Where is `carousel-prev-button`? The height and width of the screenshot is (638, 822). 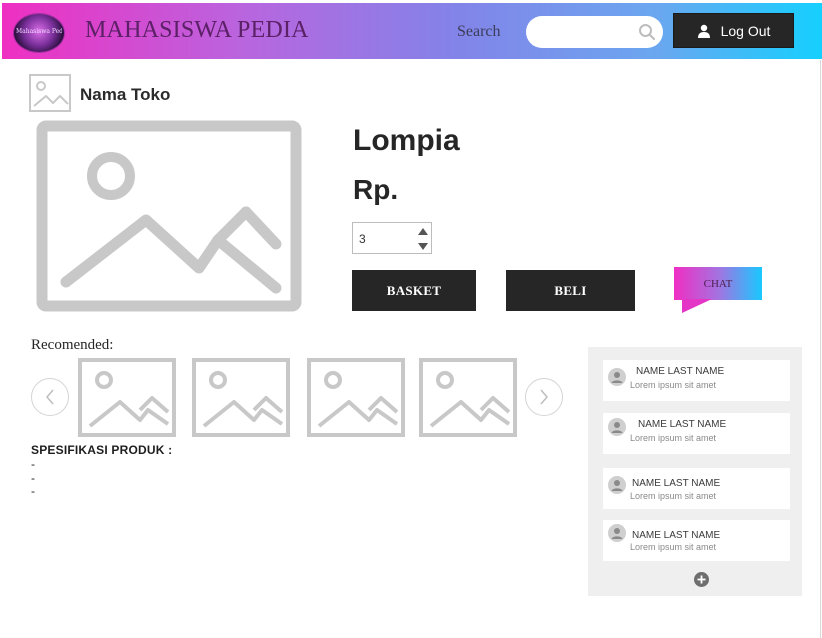
carousel-prev-button is located at coordinates (50, 397).